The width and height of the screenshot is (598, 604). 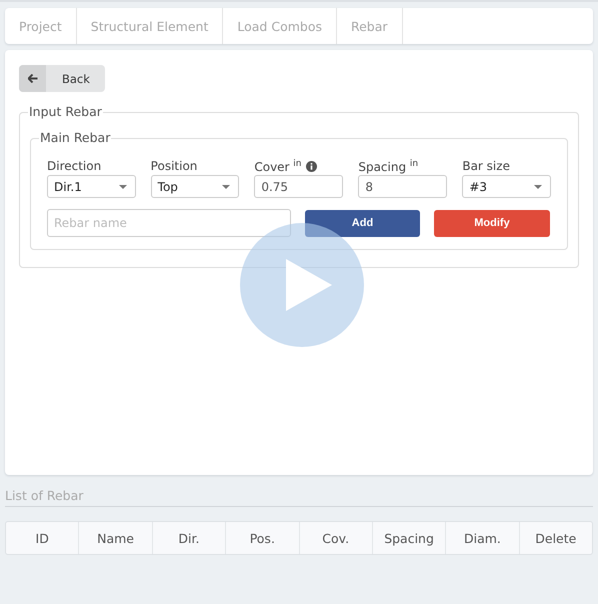 What do you see at coordinates (169, 223) in the screenshot?
I see `rebar-name-field: Rebar name` at bounding box center [169, 223].